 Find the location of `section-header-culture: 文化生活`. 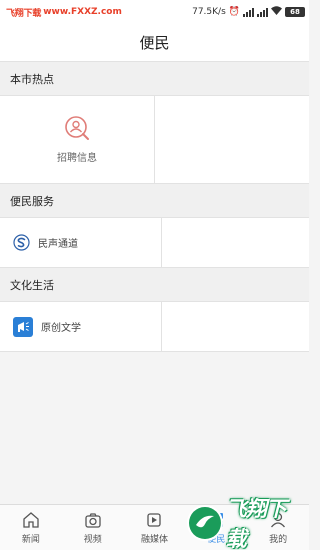

section-header-culture: 文化生活 is located at coordinates (154, 285).